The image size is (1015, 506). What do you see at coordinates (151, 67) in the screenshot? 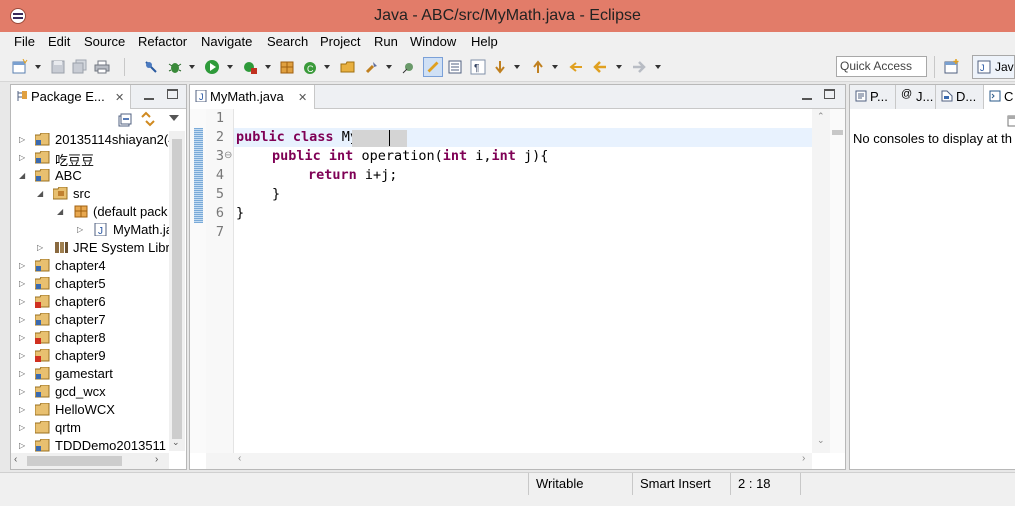
I see `skip-breakpoints-icon` at bounding box center [151, 67].